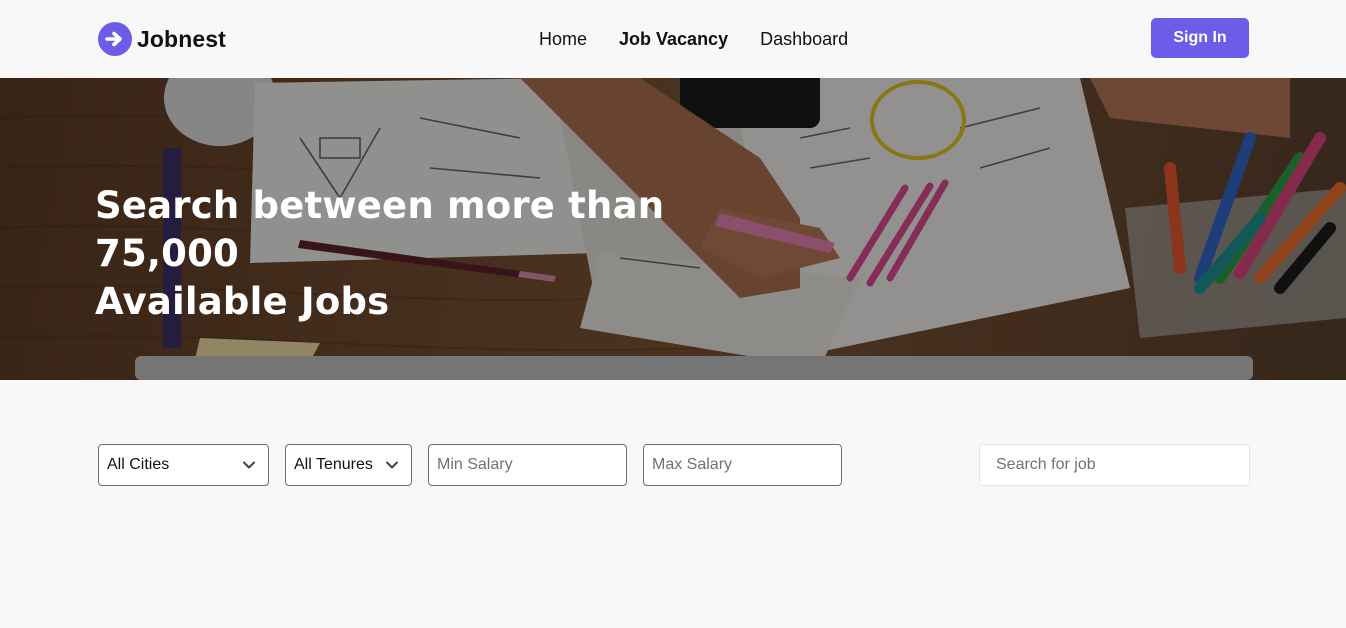 This screenshot has width=1346, height=628. I want to click on main-nav: Home Job Vacancy Dashboard, so click(693, 39).